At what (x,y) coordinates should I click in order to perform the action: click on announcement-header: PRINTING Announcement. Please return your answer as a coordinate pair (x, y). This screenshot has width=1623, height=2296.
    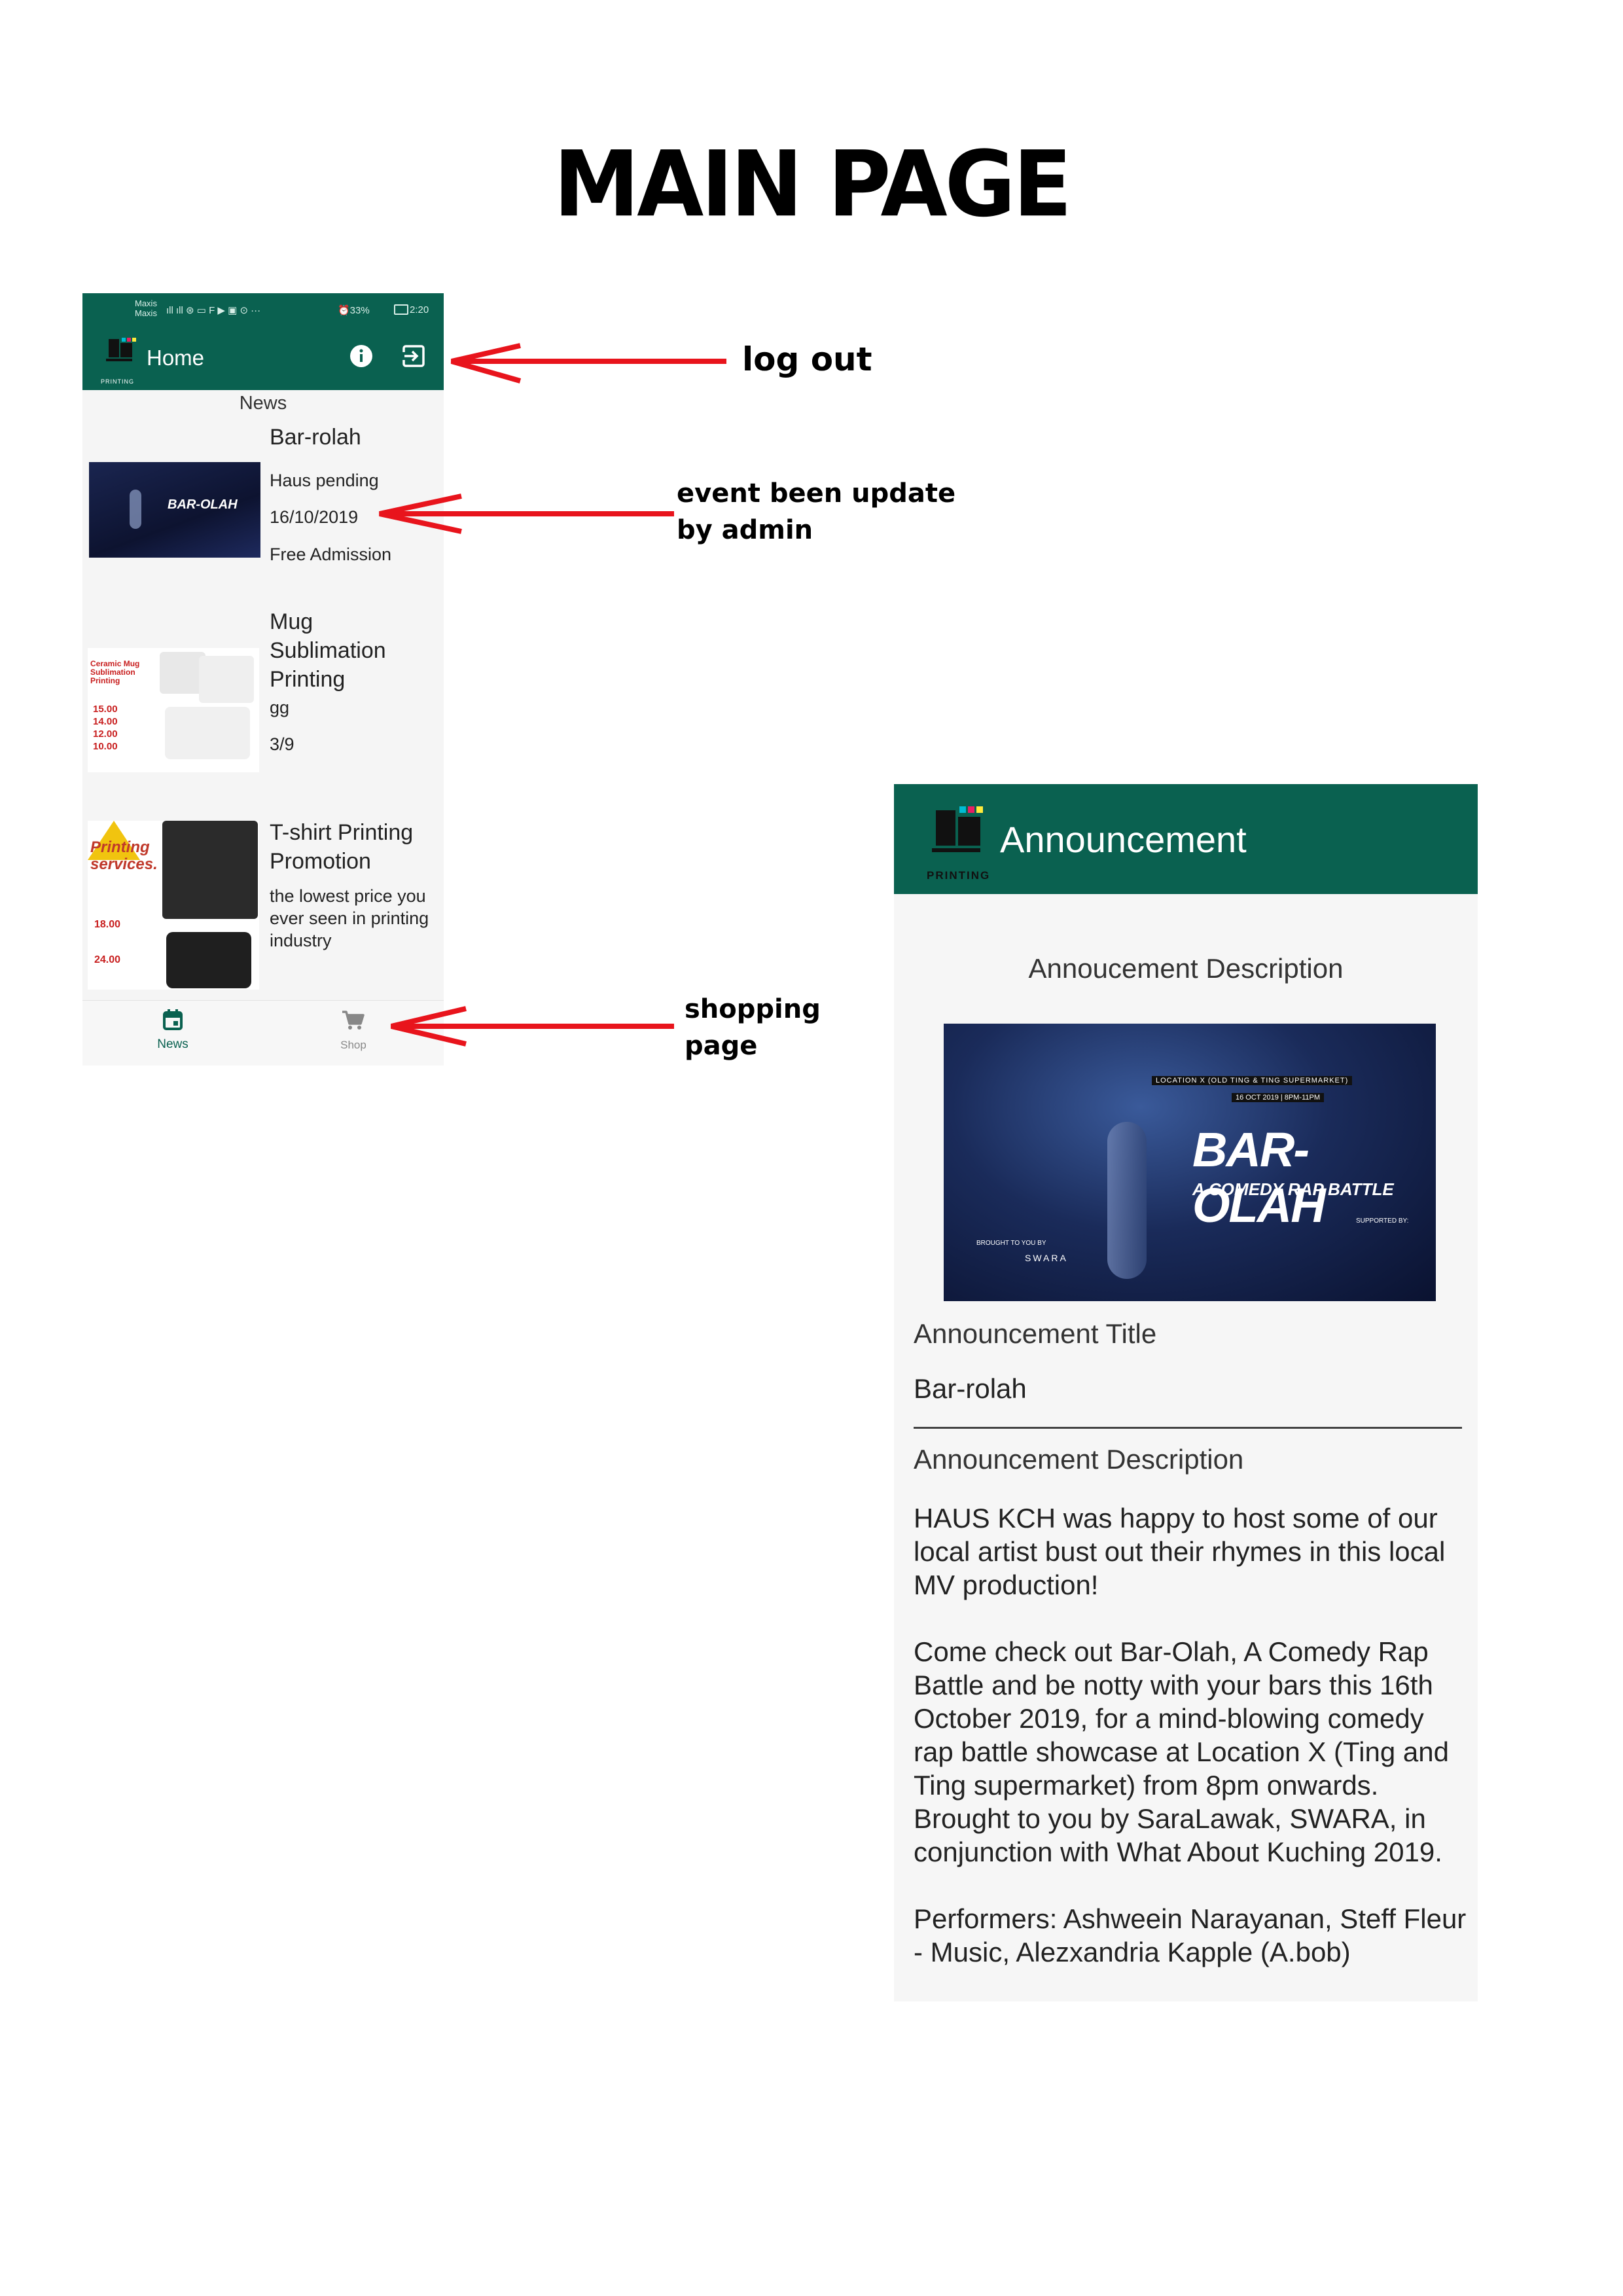
    Looking at the image, I should click on (1186, 839).